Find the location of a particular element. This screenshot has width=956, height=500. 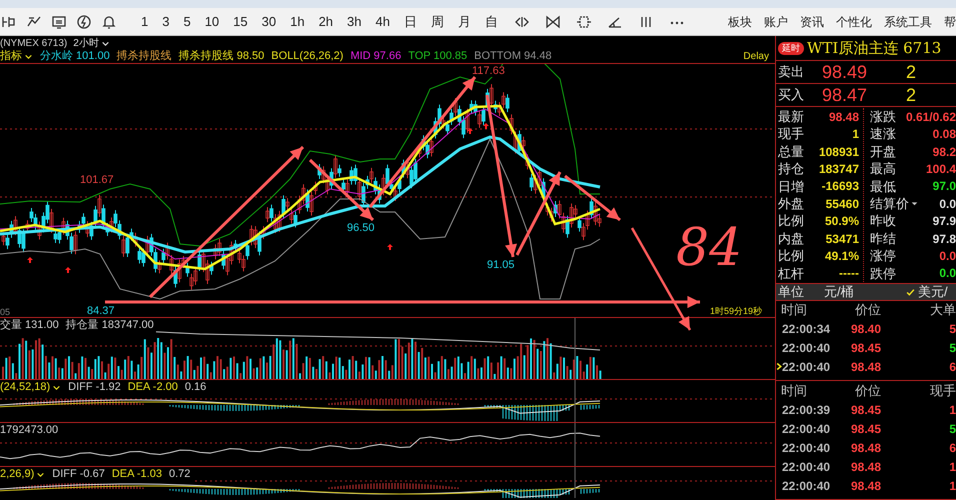

period-button: 1 is located at coordinates (144, 22).